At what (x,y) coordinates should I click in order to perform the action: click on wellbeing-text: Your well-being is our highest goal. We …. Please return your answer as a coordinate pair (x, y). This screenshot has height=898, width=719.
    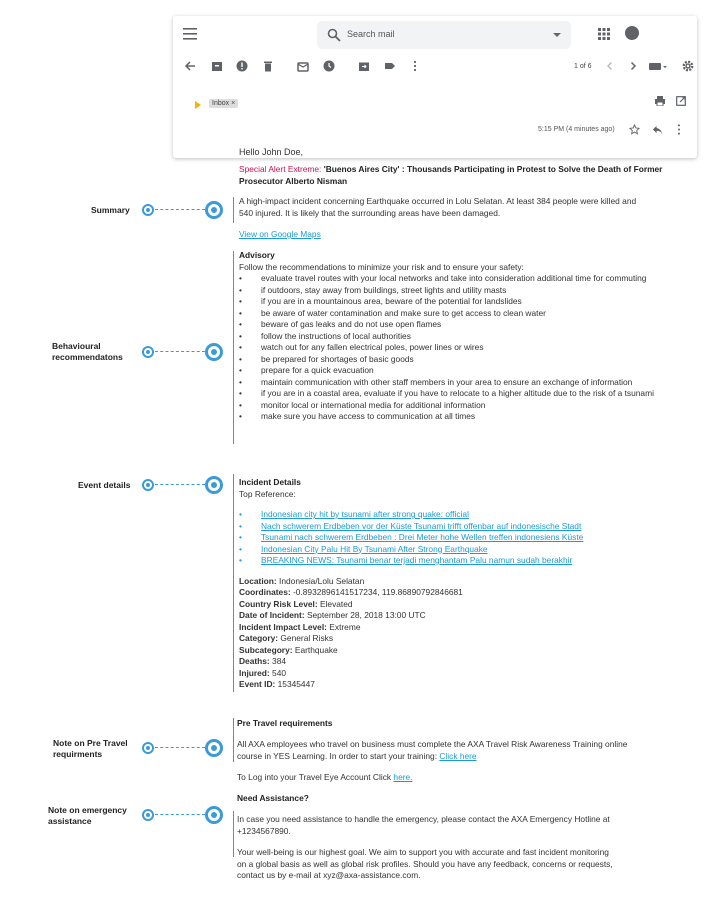
    Looking at the image, I should click on (425, 863).